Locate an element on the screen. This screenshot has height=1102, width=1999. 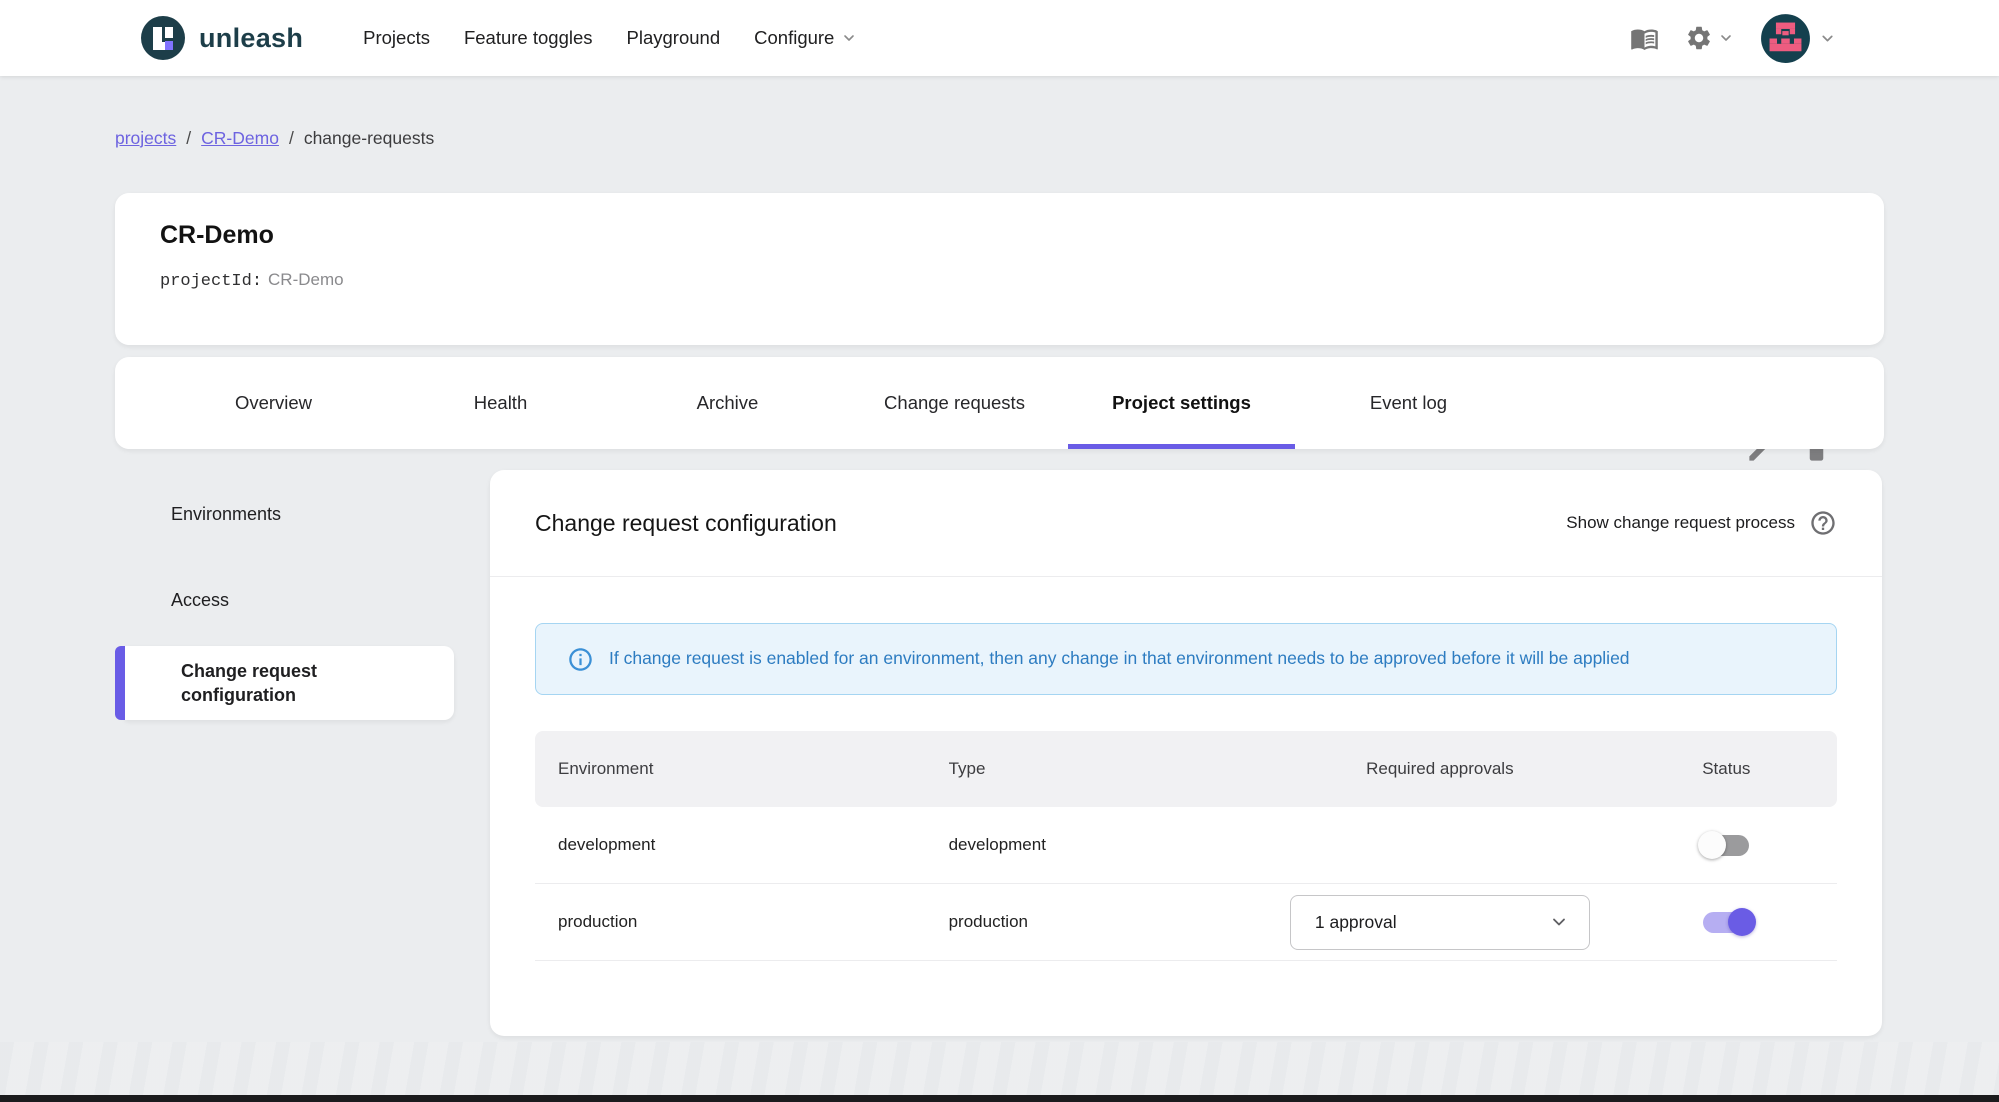
breadcrumb: projects / CR-Demo / change-requests is located at coordinates (274, 138).